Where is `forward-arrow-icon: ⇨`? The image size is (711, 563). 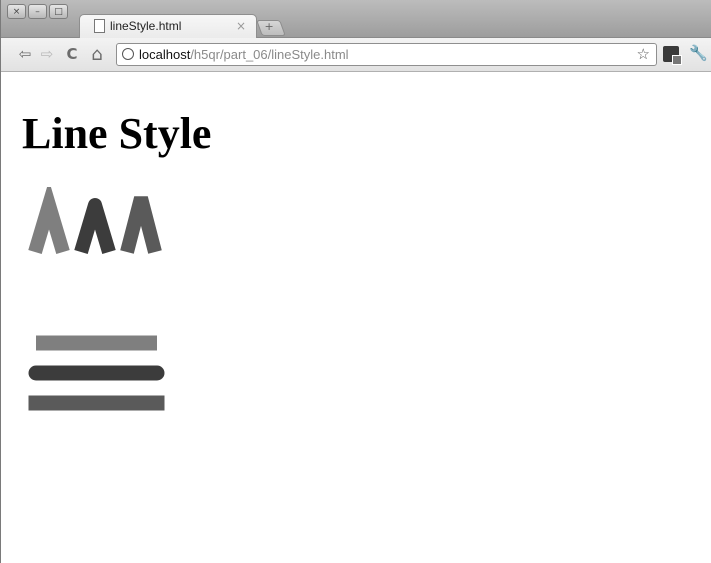 forward-arrow-icon: ⇨ is located at coordinates (47, 54).